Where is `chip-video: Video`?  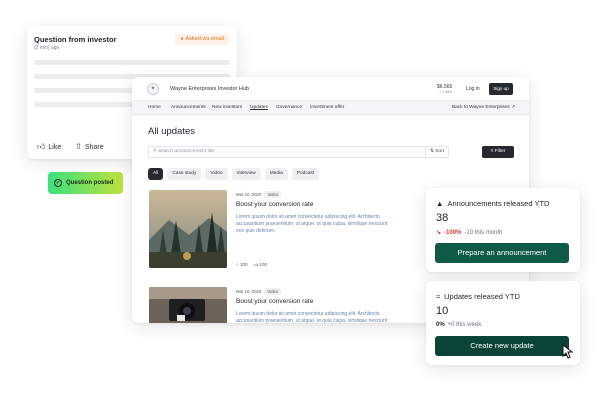 chip-video: Video is located at coordinates (216, 174).